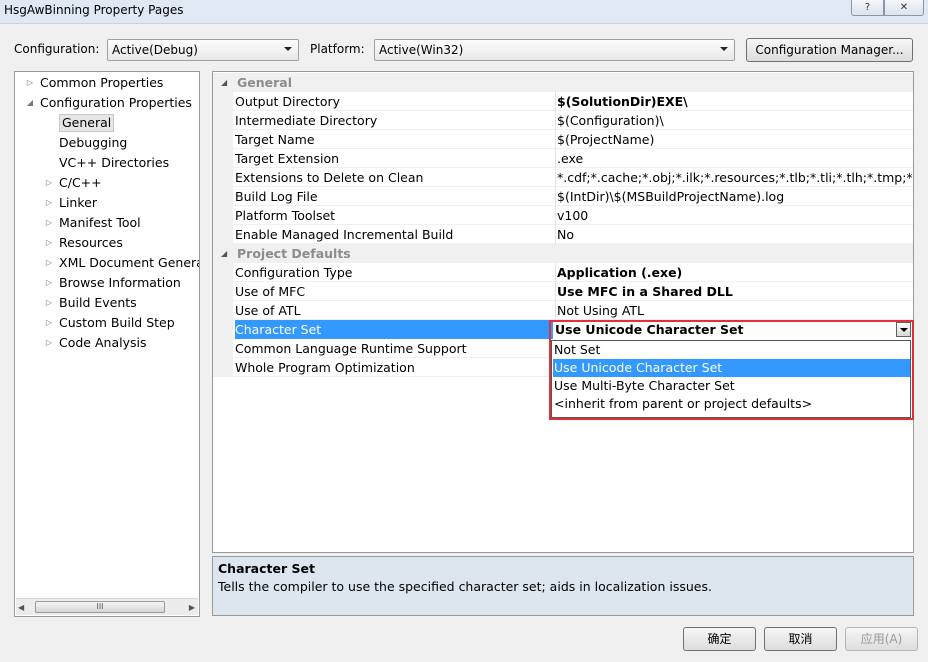 The height and width of the screenshot is (662, 928). I want to click on tree-horizontal-scrollbar: ◀ III ▶, so click(107, 606).